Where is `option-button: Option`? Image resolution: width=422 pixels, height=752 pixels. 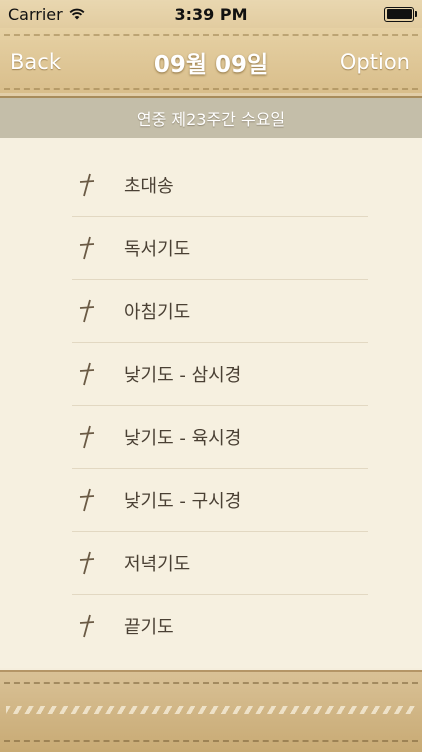
option-button: Option is located at coordinates (375, 62).